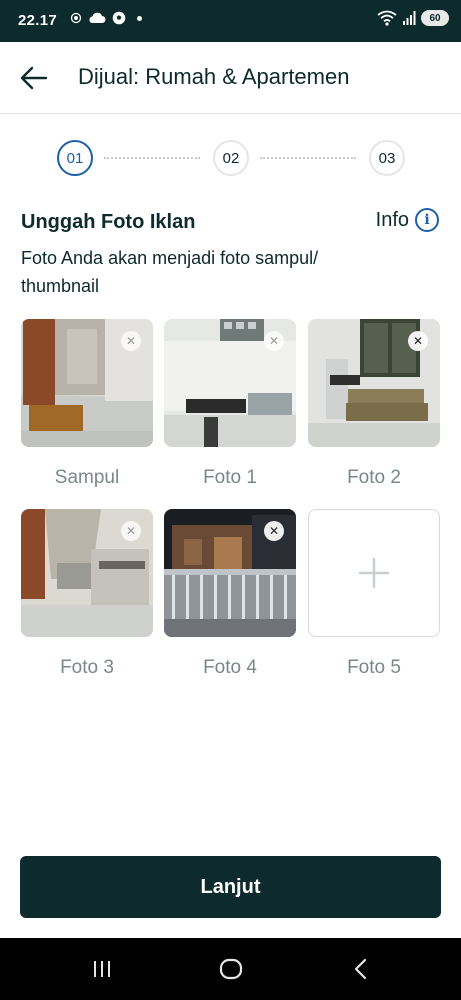  Describe the element at coordinates (214, 76) in the screenshot. I see `page-title: Dijual: Rumah & Apartemen` at that location.